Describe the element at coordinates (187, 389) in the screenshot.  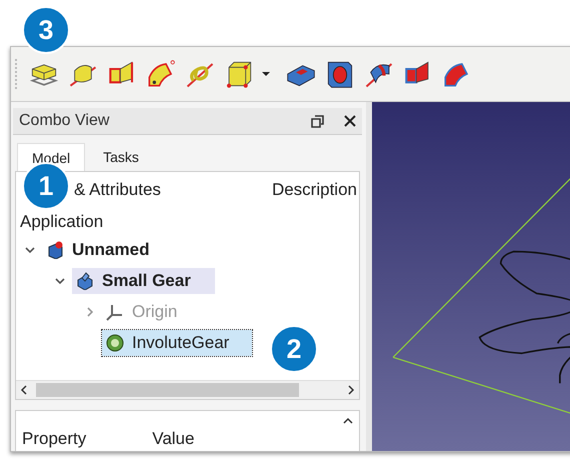
I see `horizontal-scrollbar` at that location.